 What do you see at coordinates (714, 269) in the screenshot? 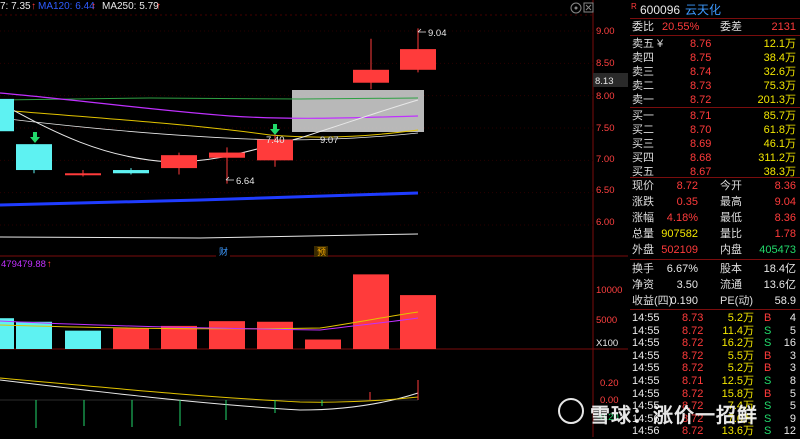
I see `stats2-row: 换手 6.67% 股本 18.4亿` at bounding box center [714, 269].